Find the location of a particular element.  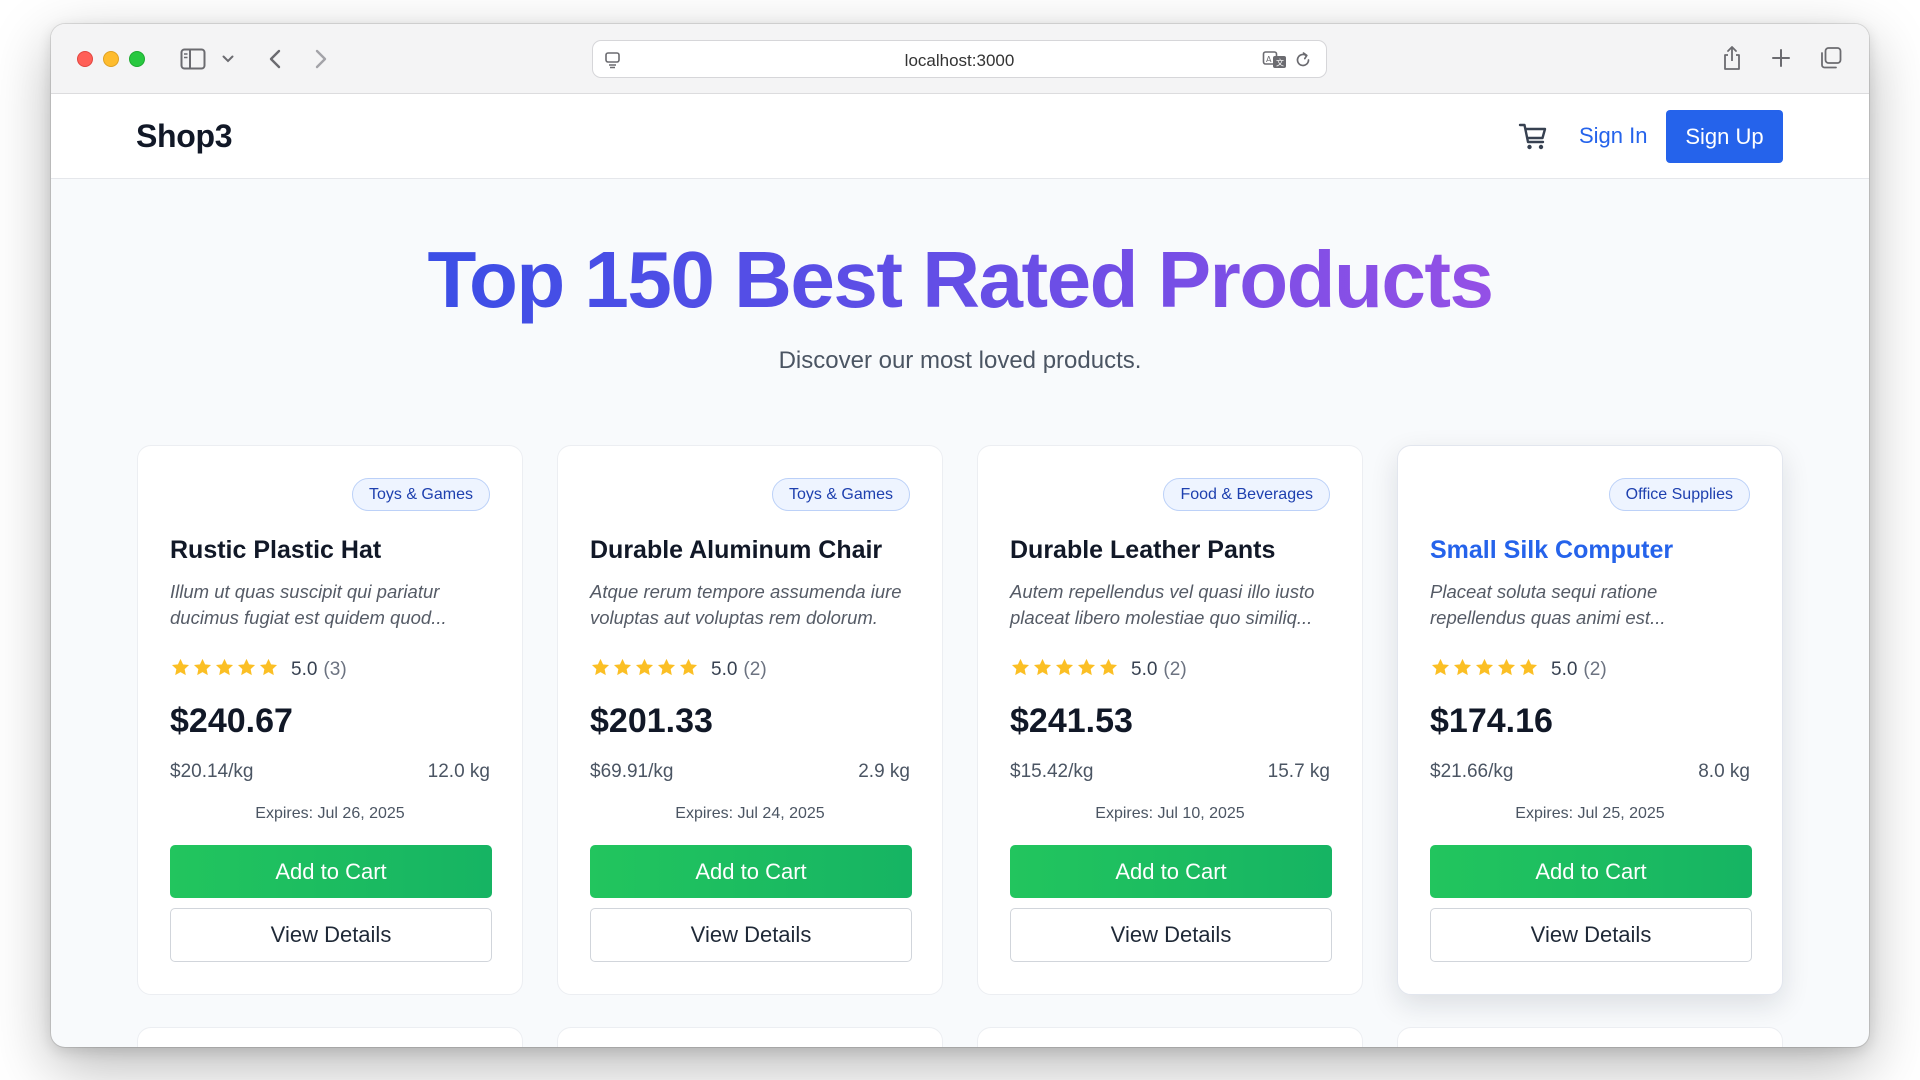

url-text: localhost:3000 is located at coordinates (959, 60).